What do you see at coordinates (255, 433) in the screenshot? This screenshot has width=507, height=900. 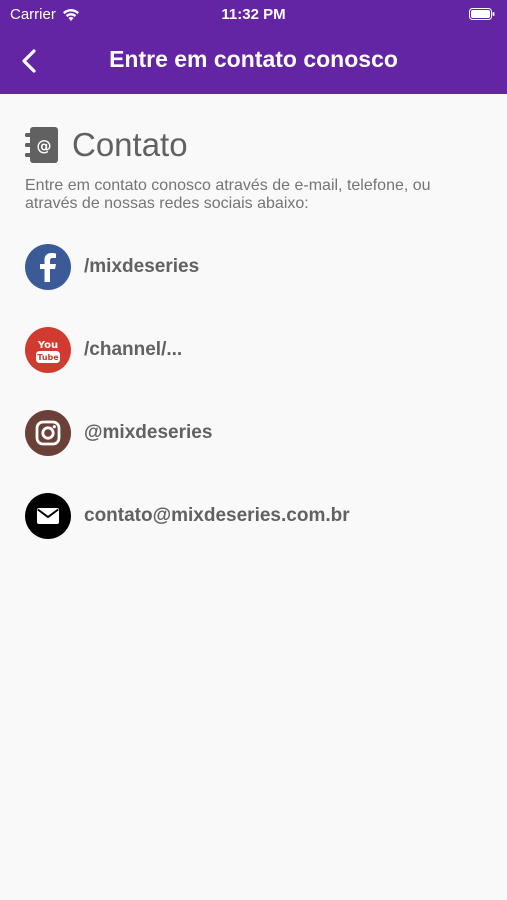 I see `instagram-contact-item: @mixdeseries` at bounding box center [255, 433].